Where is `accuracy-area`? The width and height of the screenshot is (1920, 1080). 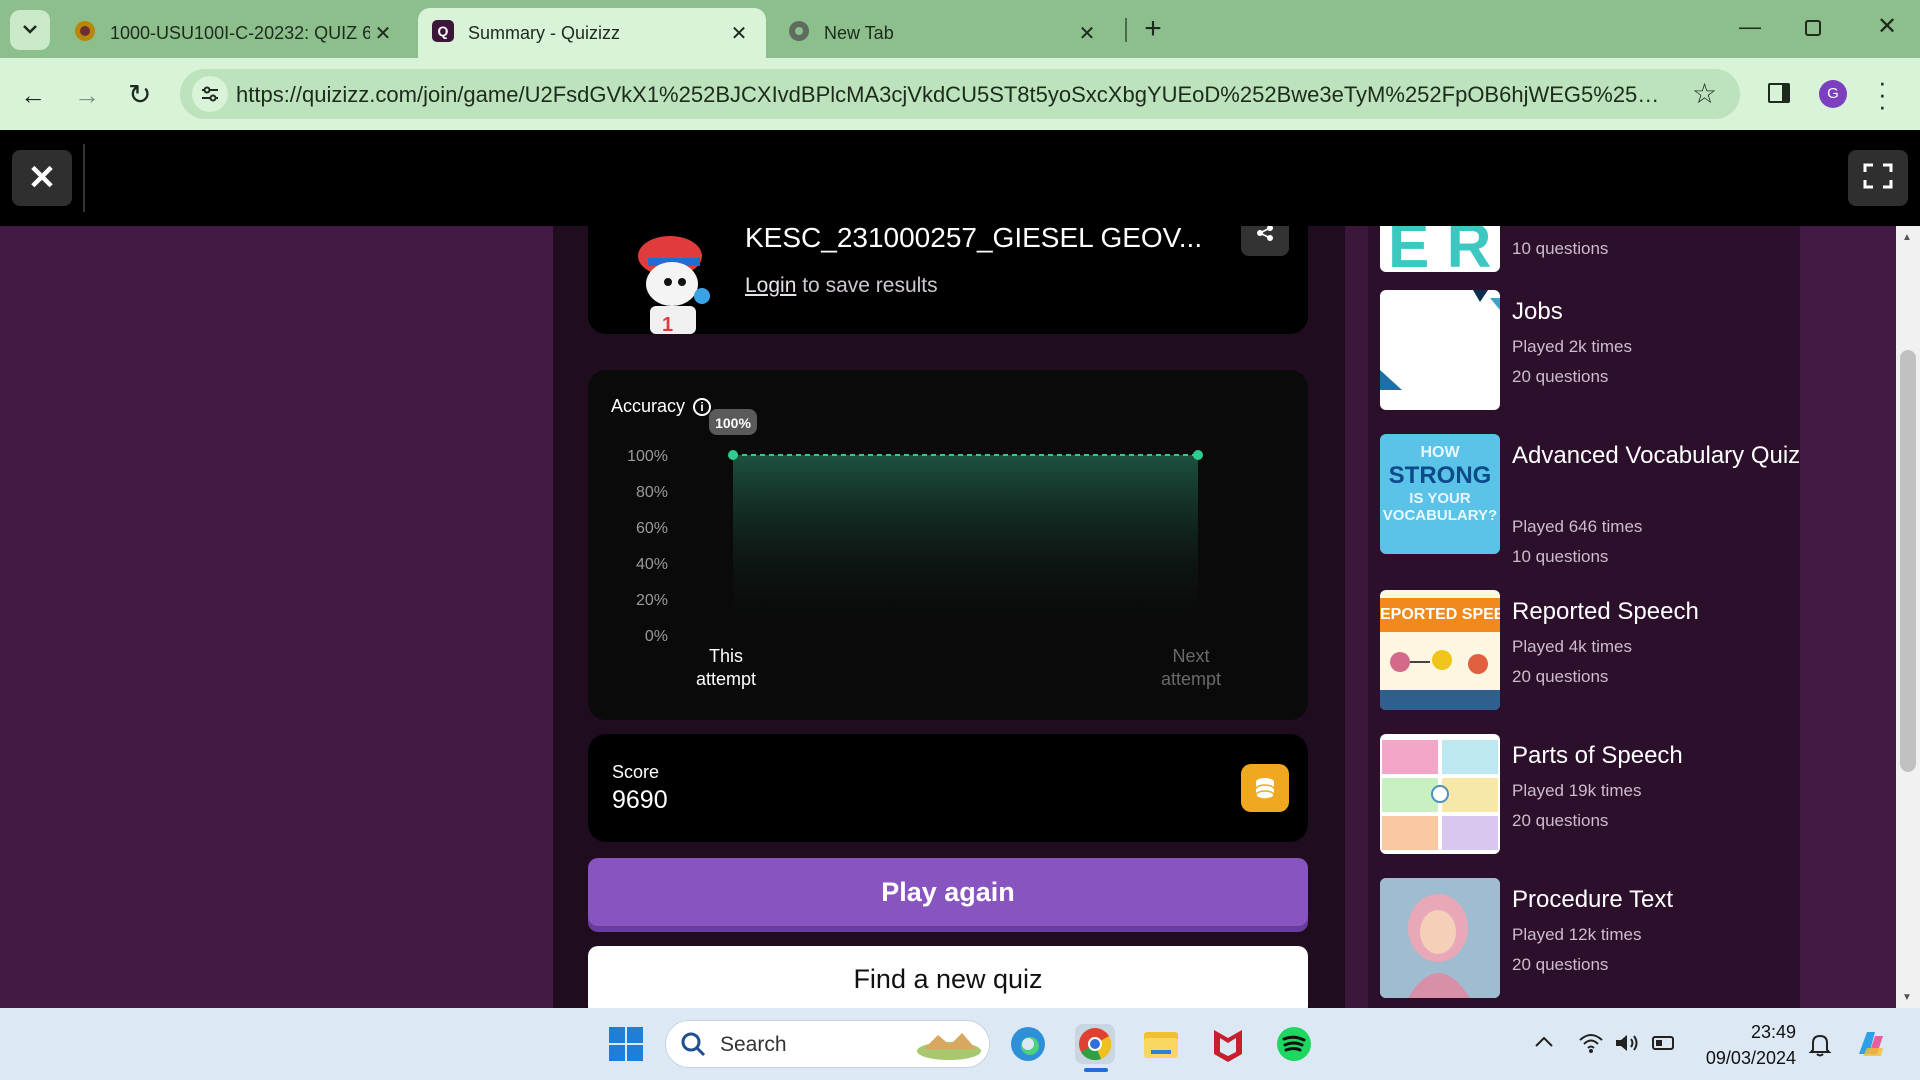 accuracy-area is located at coordinates (965, 545).